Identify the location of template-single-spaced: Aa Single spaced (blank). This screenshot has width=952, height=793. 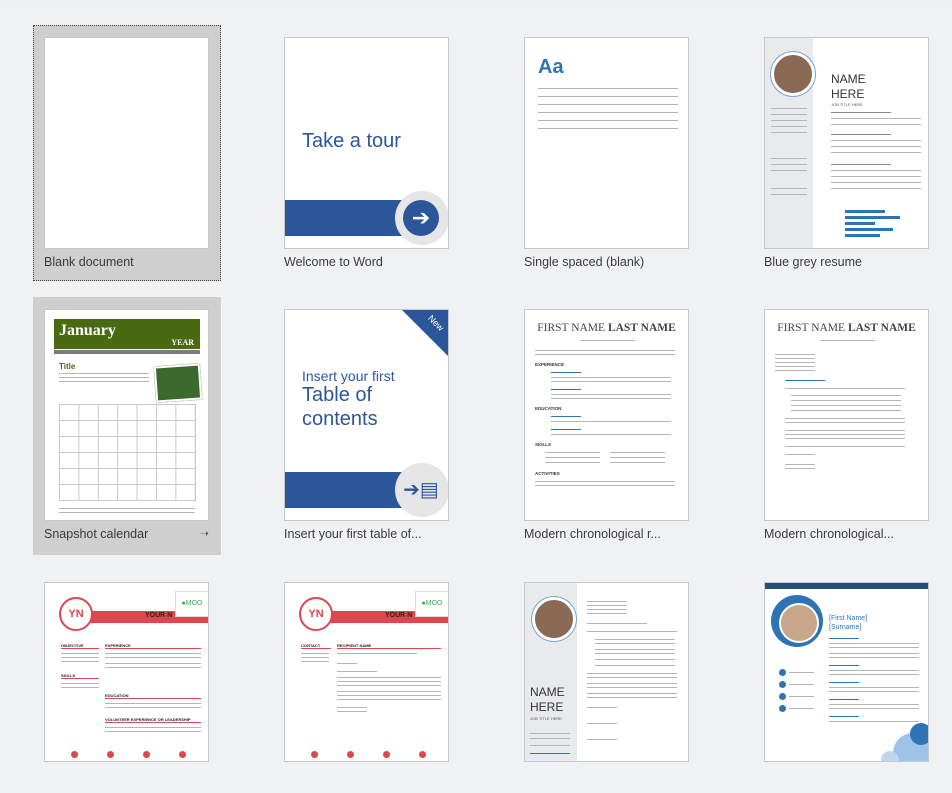
(607, 153).